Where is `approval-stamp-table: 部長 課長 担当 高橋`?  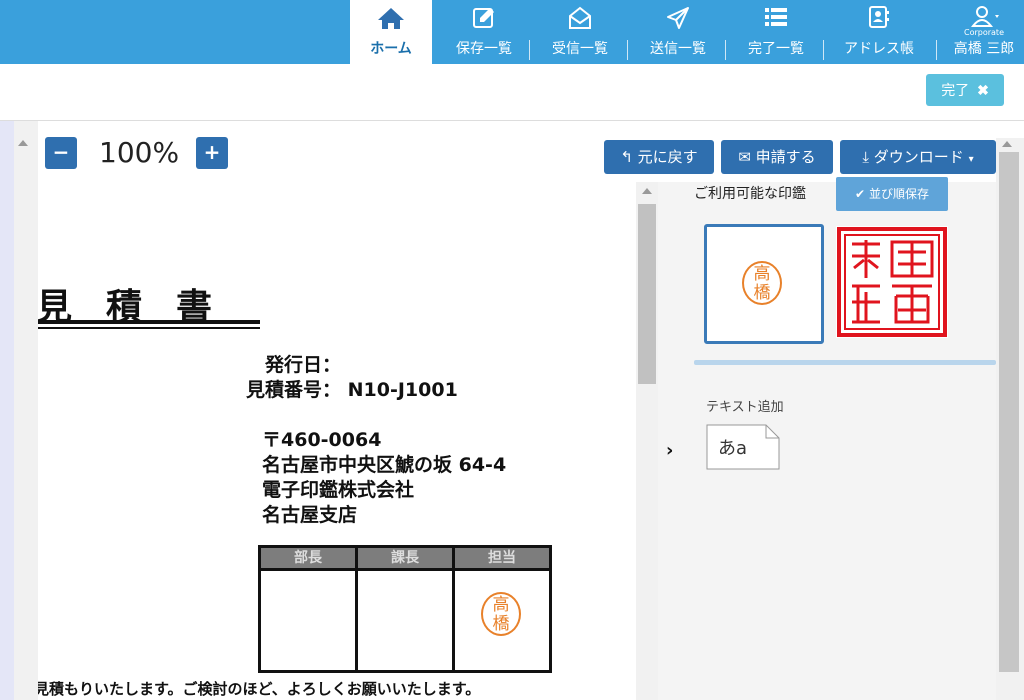
approval-stamp-table: 部長 課長 担当 高橋 is located at coordinates (405, 609).